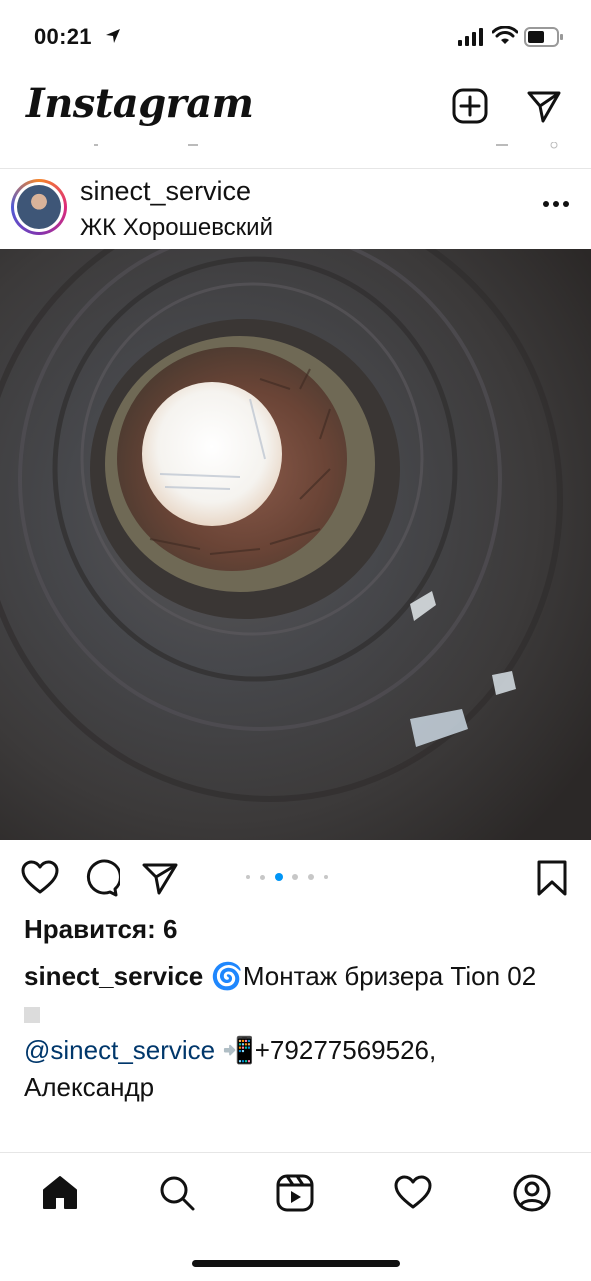 Image resolution: width=591 pixels, height=1281 pixels. What do you see at coordinates (63, 36) in the screenshot?
I see `status-time: 00:21` at bounding box center [63, 36].